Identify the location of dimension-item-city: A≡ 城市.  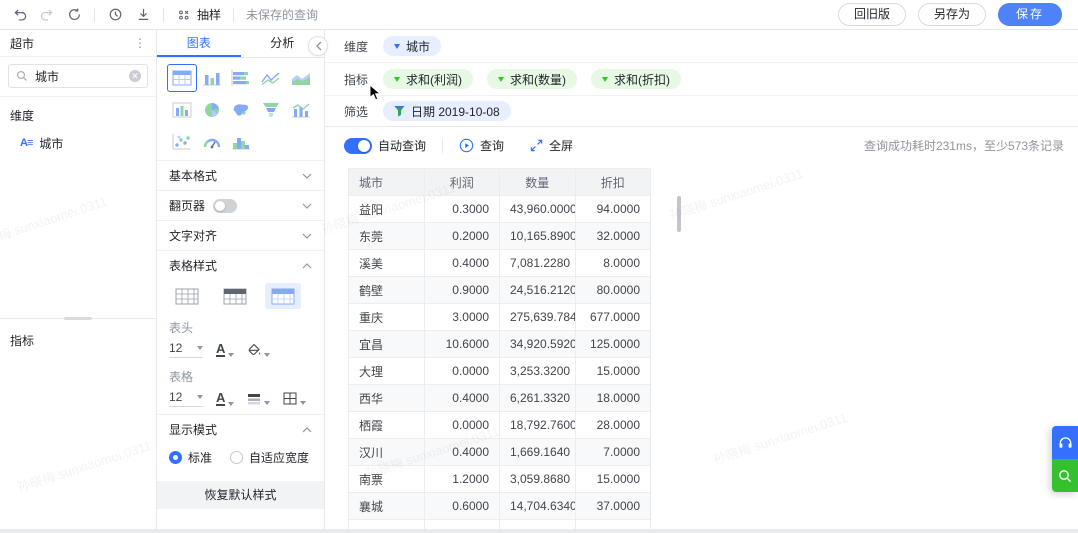
(78, 143).